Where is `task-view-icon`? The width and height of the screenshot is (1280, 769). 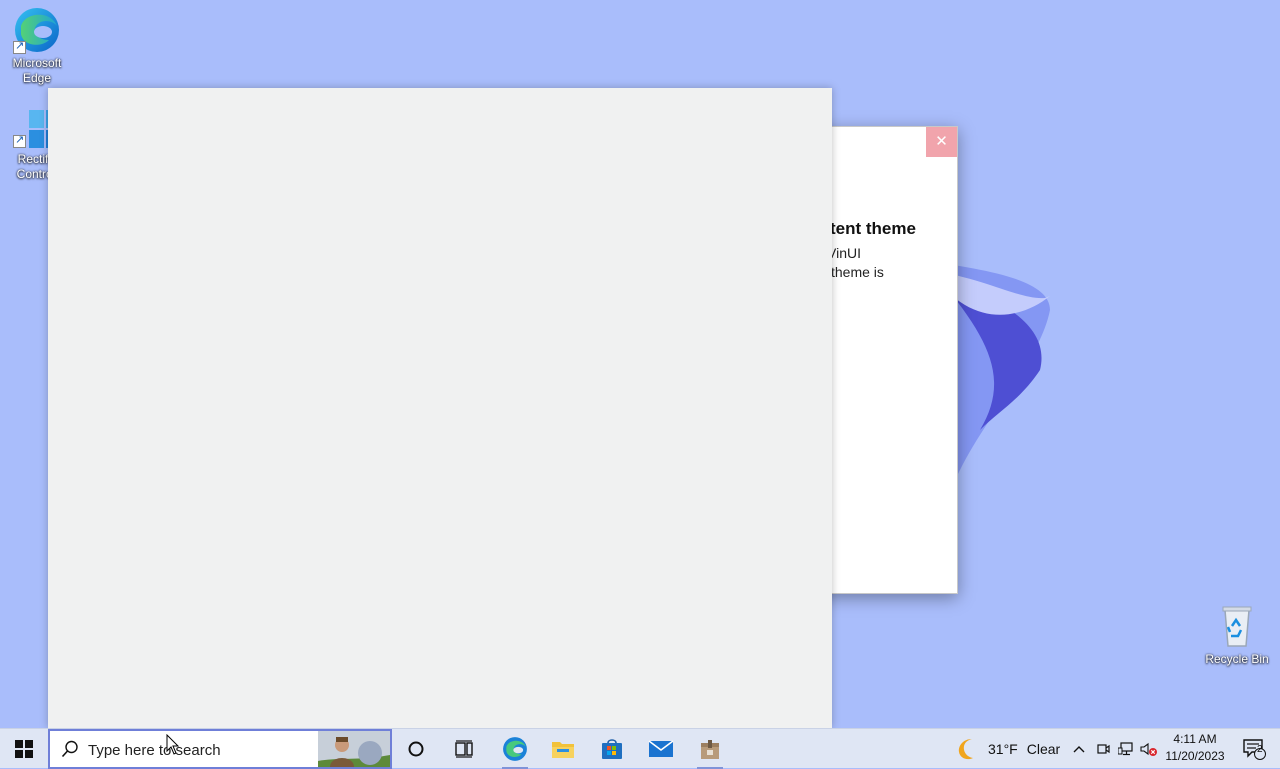 task-view-icon is located at coordinates (464, 749).